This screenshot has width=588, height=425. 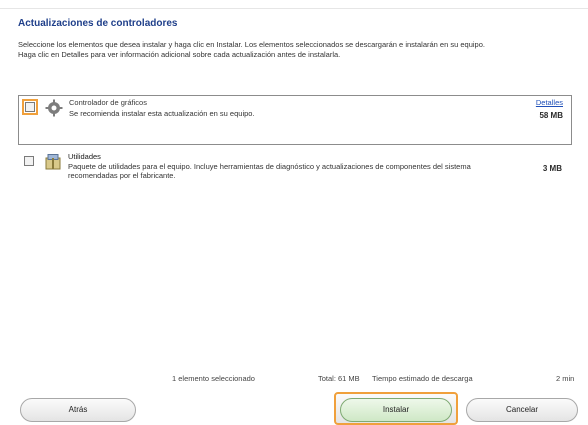 What do you see at coordinates (549, 102) in the screenshot?
I see `details-link: Detalles` at bounding box center [549, 102].